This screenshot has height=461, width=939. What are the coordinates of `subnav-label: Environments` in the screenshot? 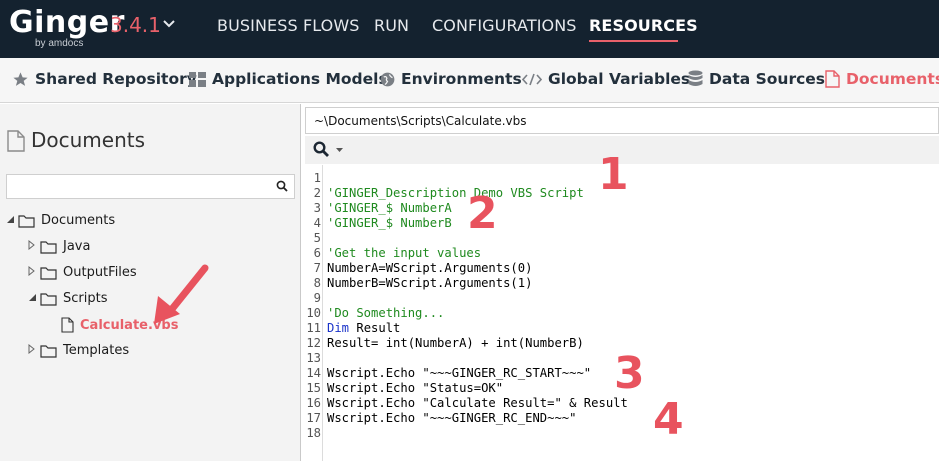 It's located at (461, 79).